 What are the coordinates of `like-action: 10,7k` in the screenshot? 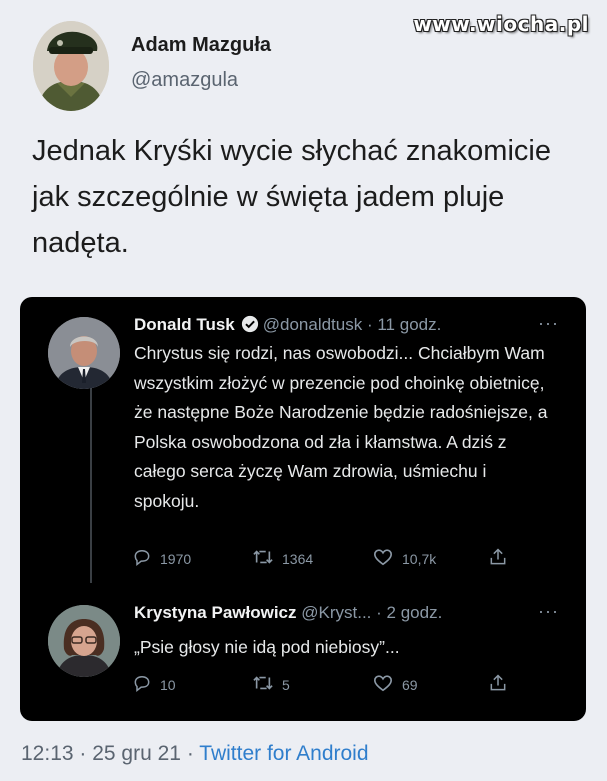 It's located at (404, 558).